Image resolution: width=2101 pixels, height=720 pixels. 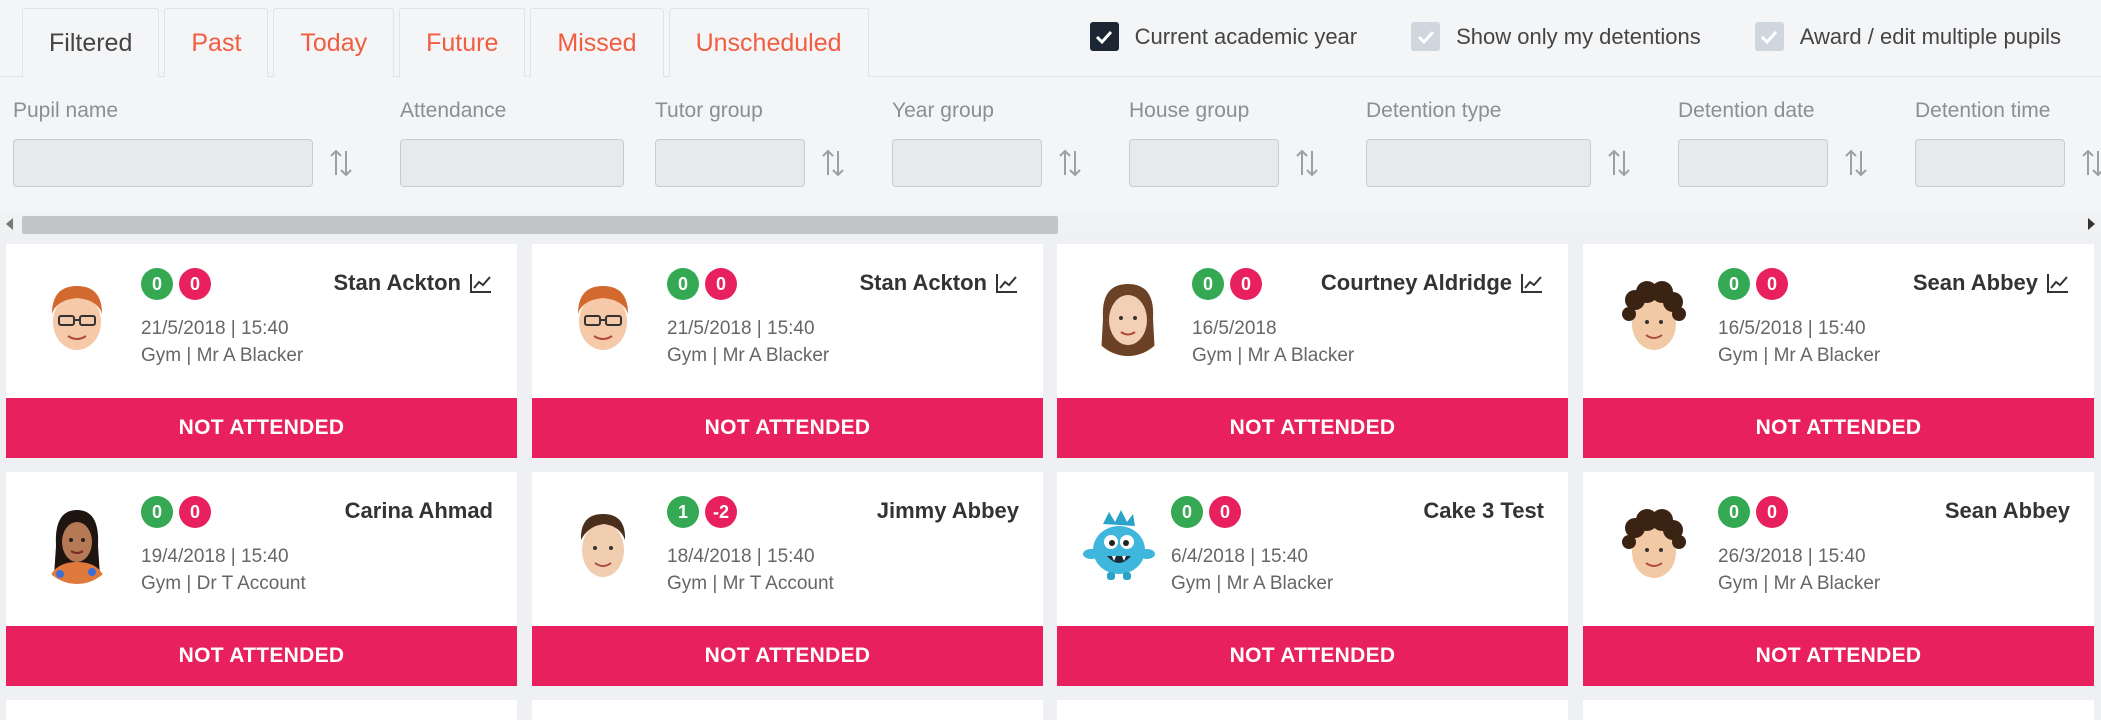 I want to click on filter-house-group: House group, so click(x=1223, y=143).